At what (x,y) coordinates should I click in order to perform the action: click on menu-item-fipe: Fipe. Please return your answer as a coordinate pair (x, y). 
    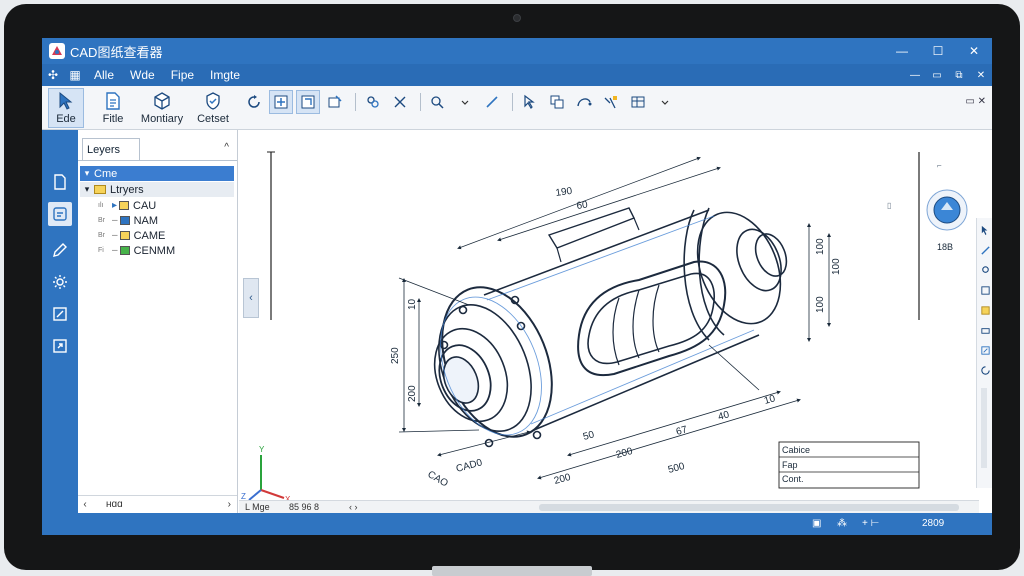
    Looking at the image, I should click on (182, 75).